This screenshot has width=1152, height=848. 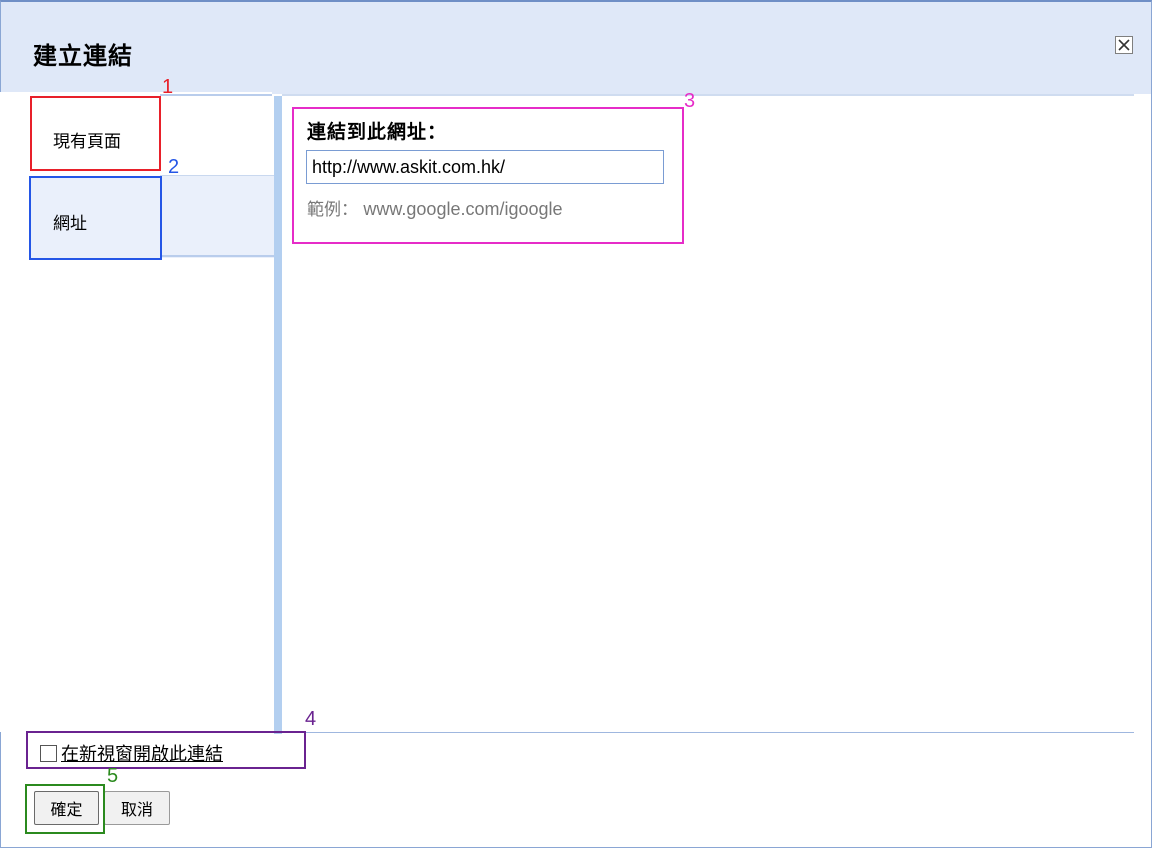 What do you see at coordinates (576, 48) in the screenshot?
I see `dialog-header: 建立連結` at bounding box center [576, 48].